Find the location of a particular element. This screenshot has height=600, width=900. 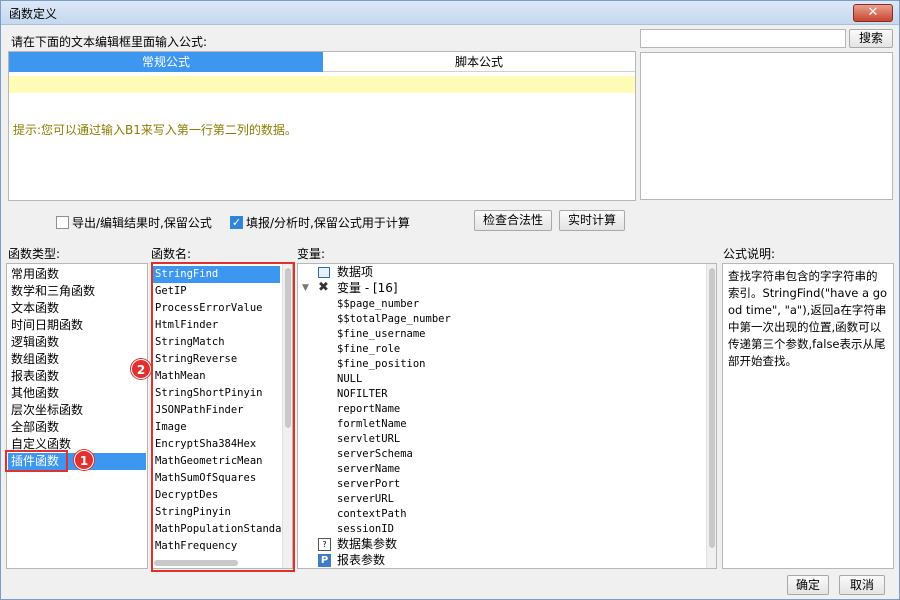

fill-keep-formula-checkbox: ✓ is located at coordinates (236, 222).